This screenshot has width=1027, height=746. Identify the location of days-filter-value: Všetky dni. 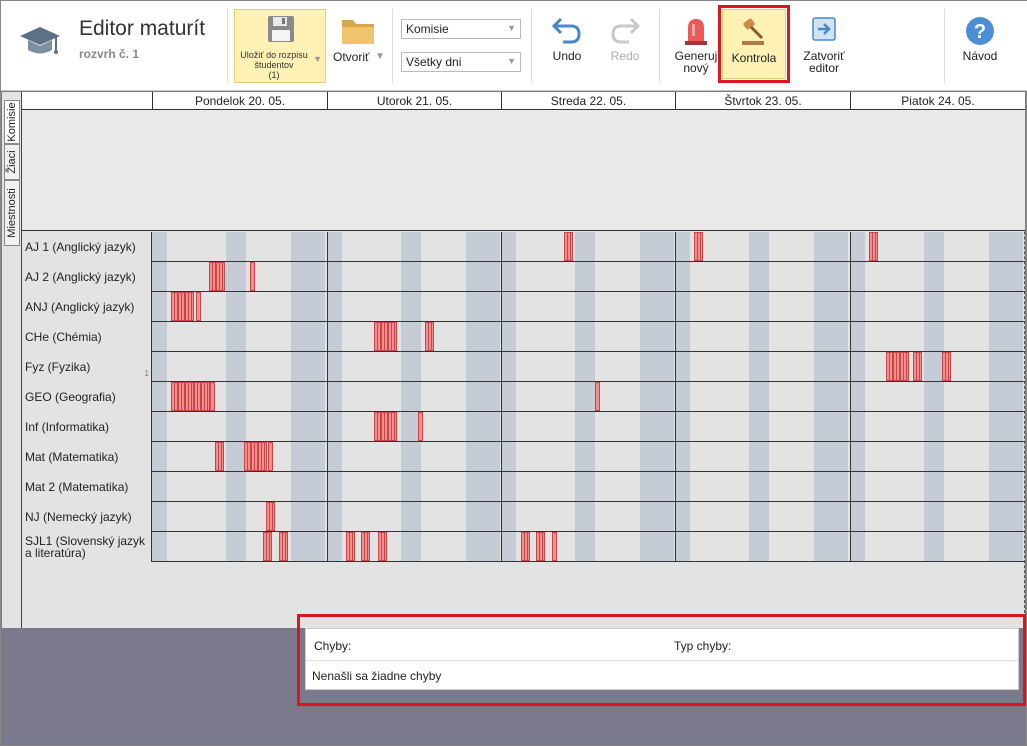
(434, 62).